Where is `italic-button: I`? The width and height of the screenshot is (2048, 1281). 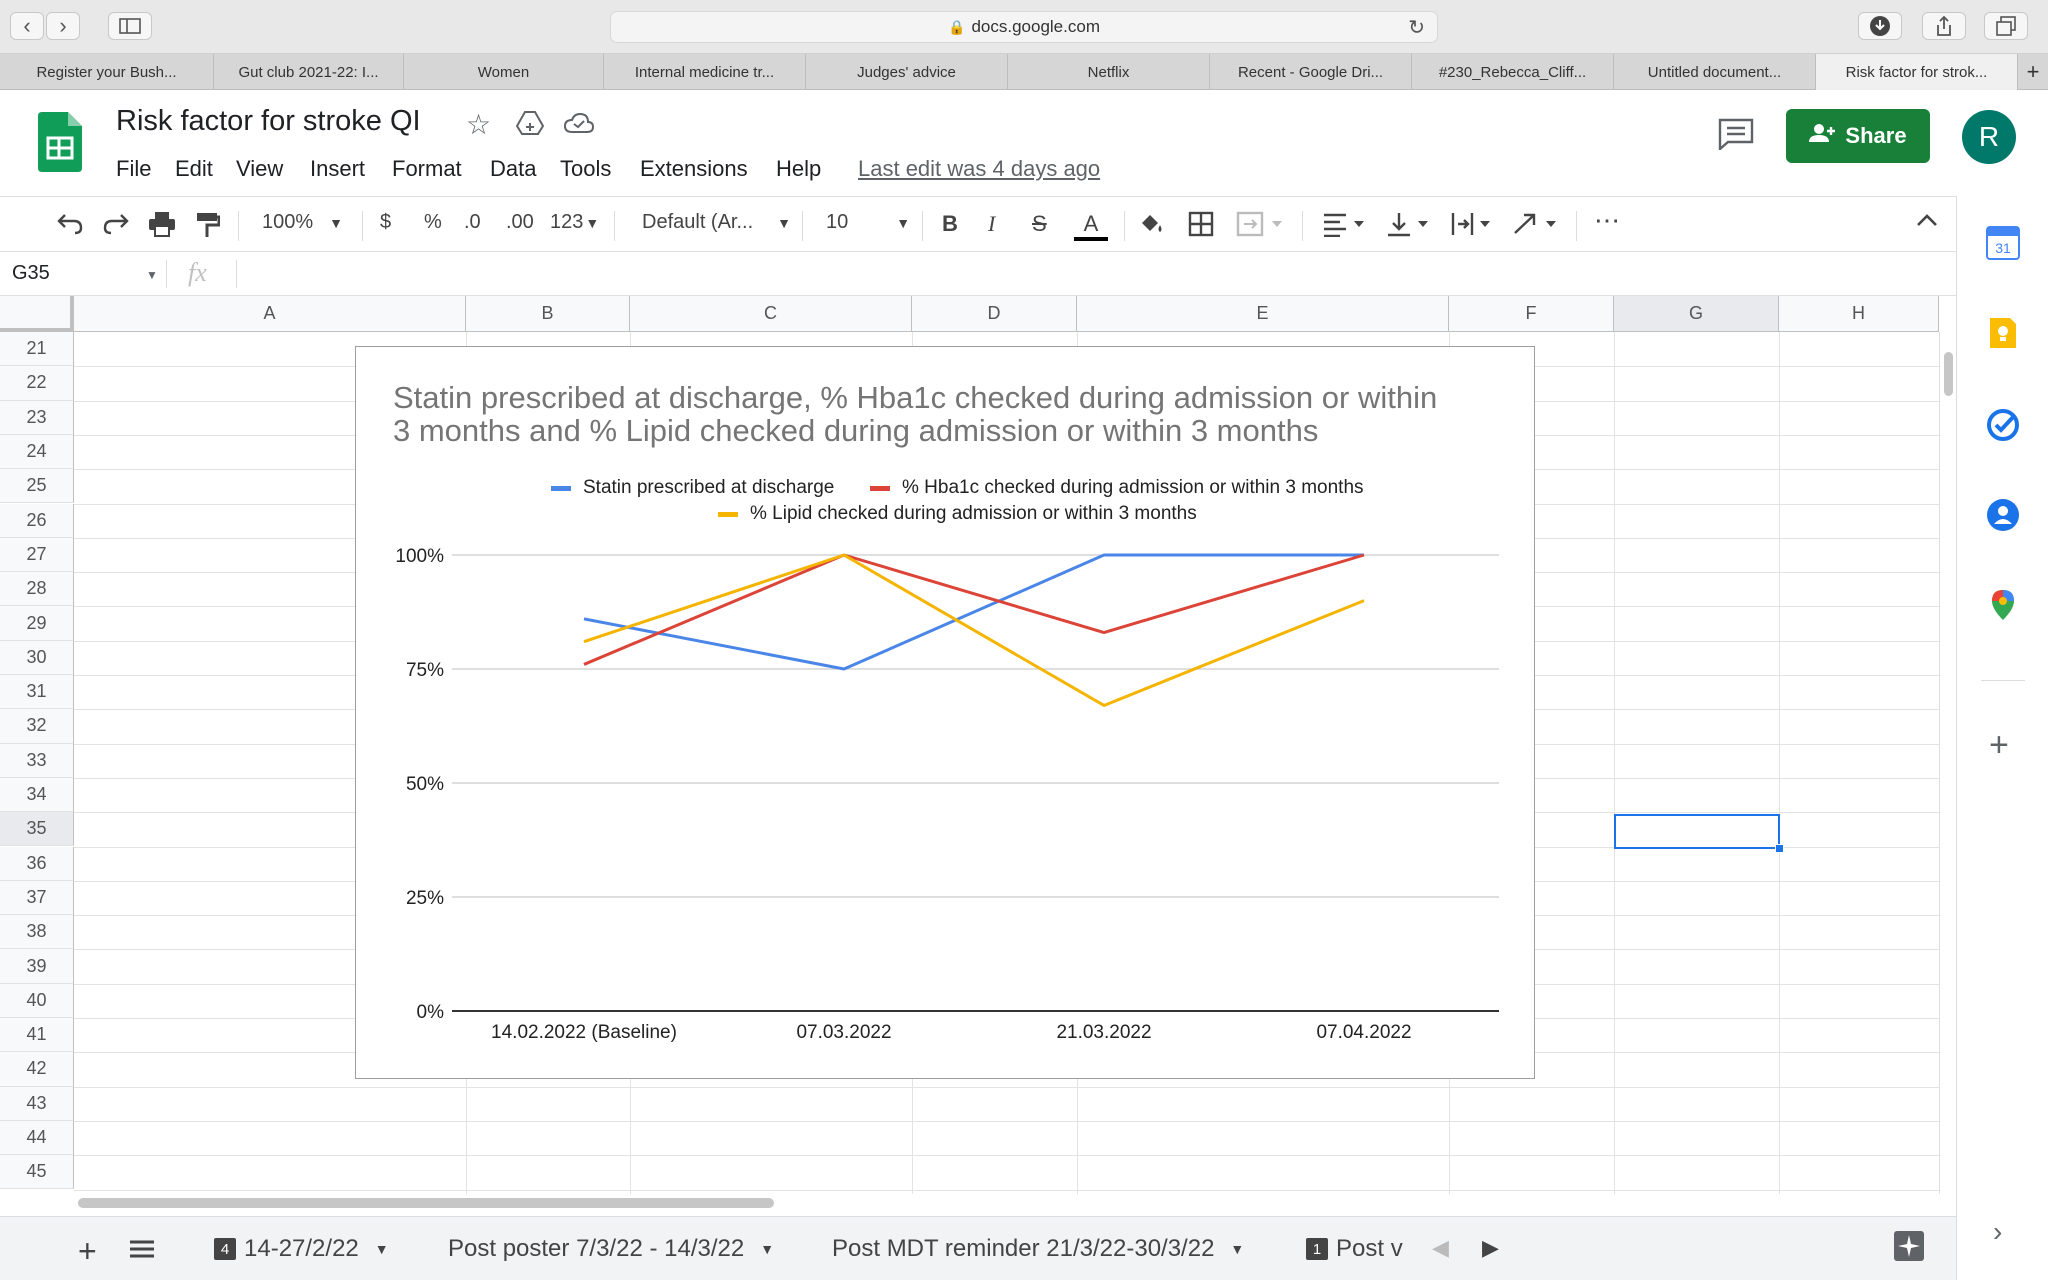 italic-button: I is located at coordinates (991, 224).